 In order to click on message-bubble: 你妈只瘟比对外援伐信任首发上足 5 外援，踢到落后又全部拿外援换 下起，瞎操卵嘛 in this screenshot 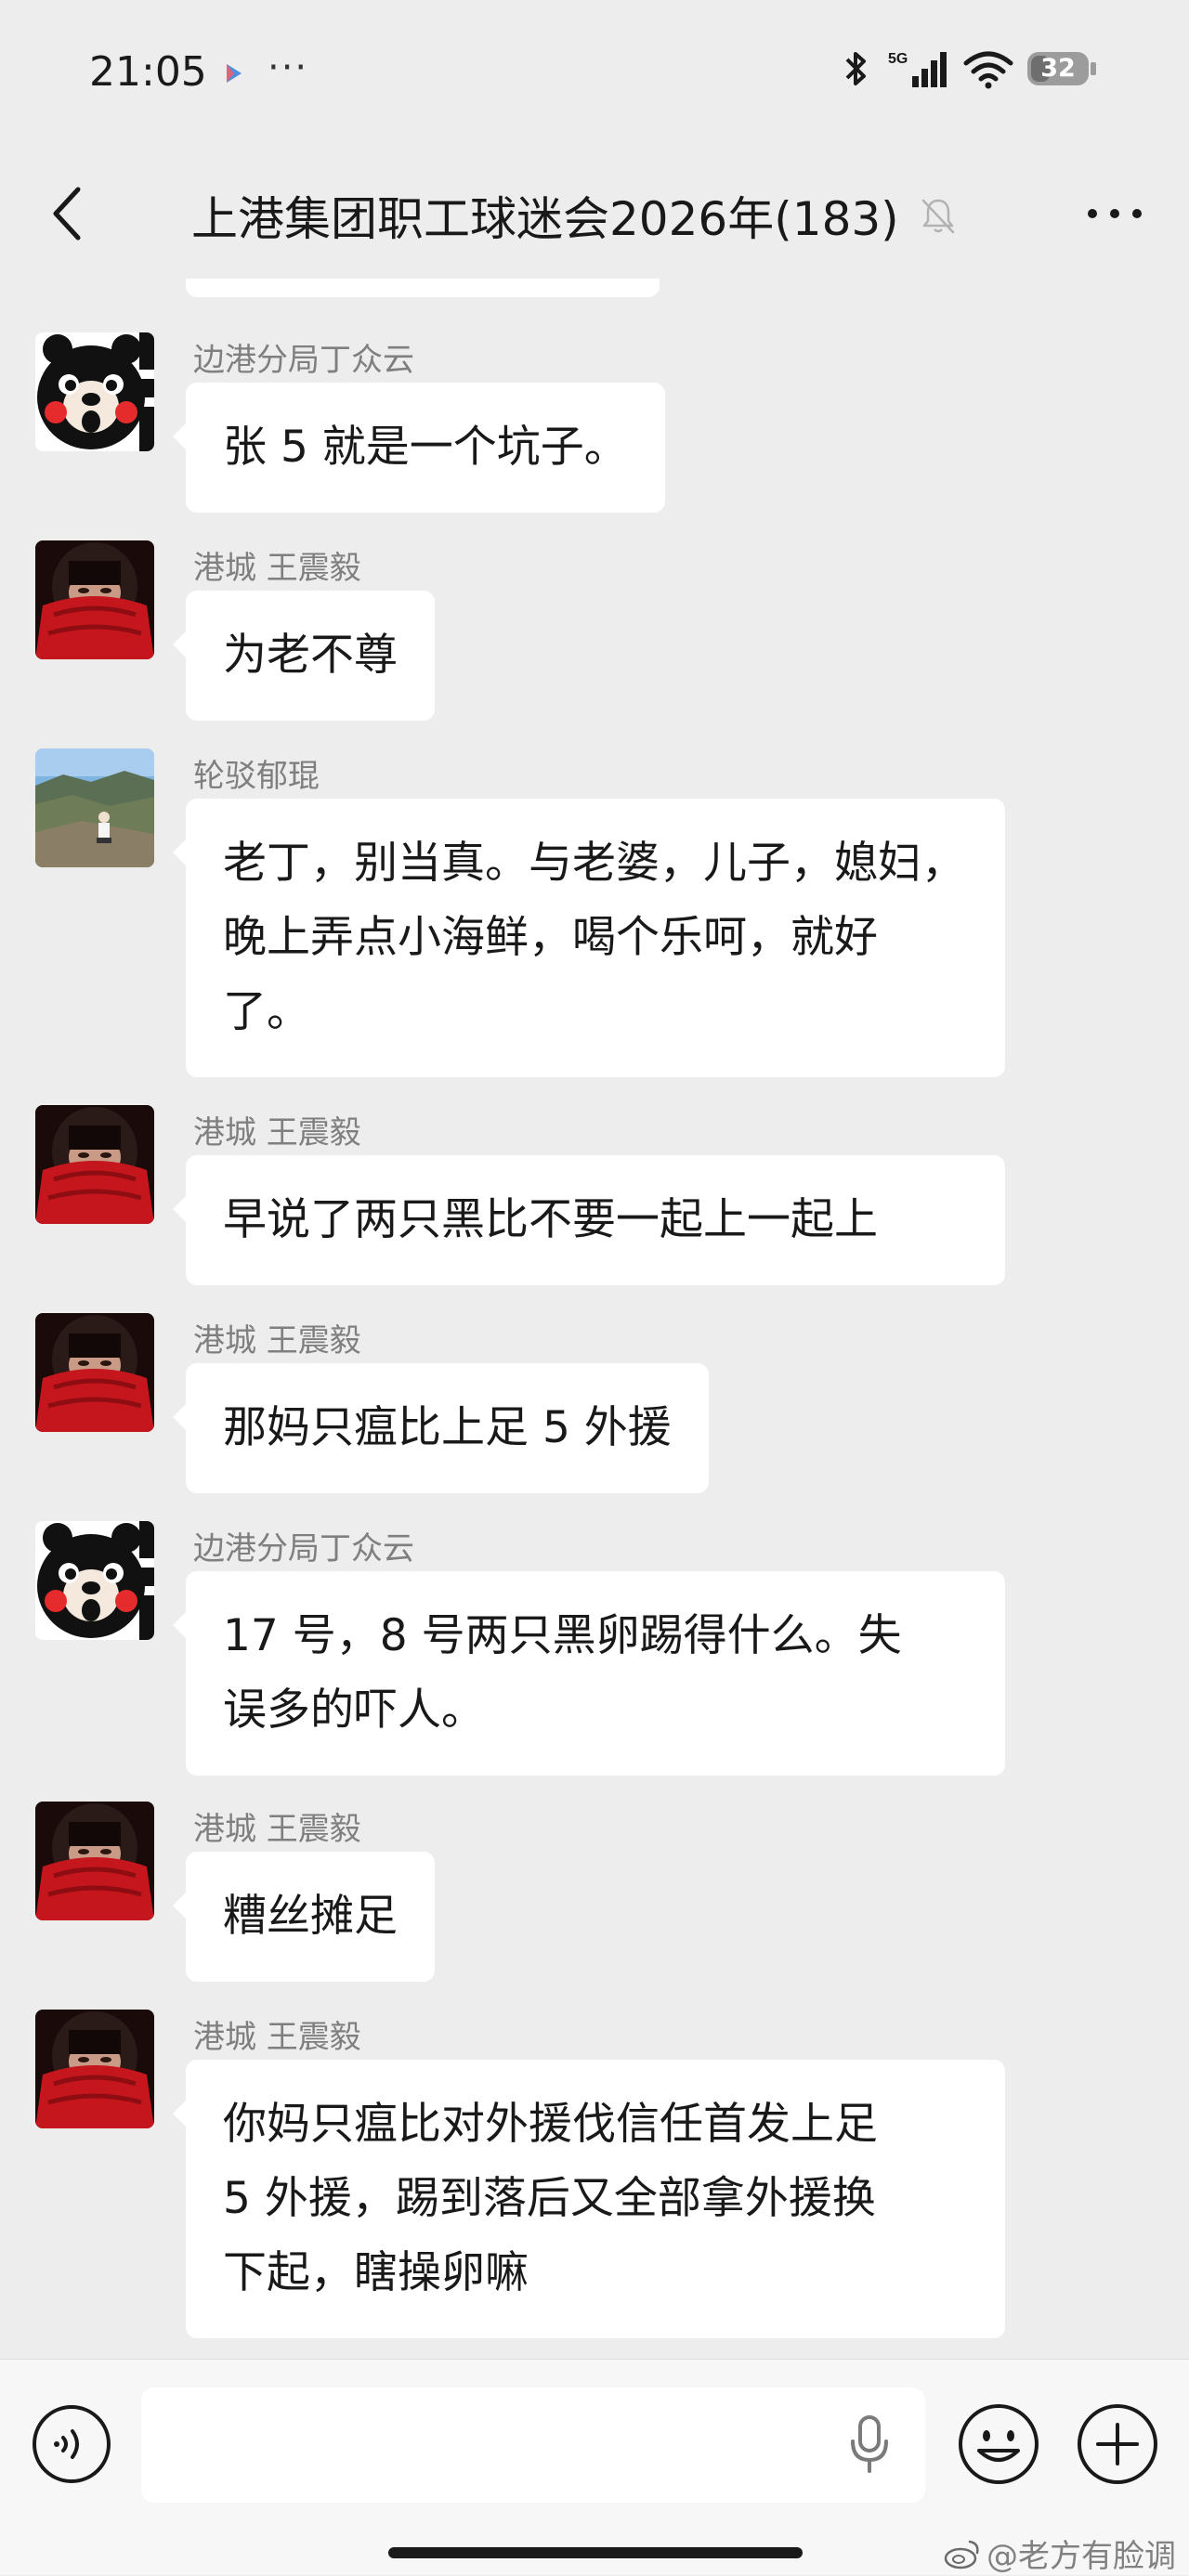, I will do `click(589, 2199)`.